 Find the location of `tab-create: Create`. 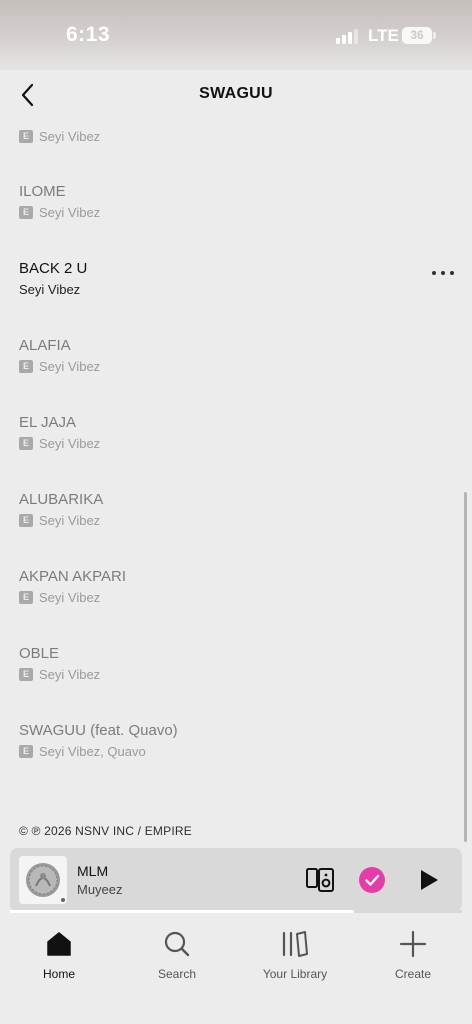

tab-create: Create is located at coordinates (413, 960).